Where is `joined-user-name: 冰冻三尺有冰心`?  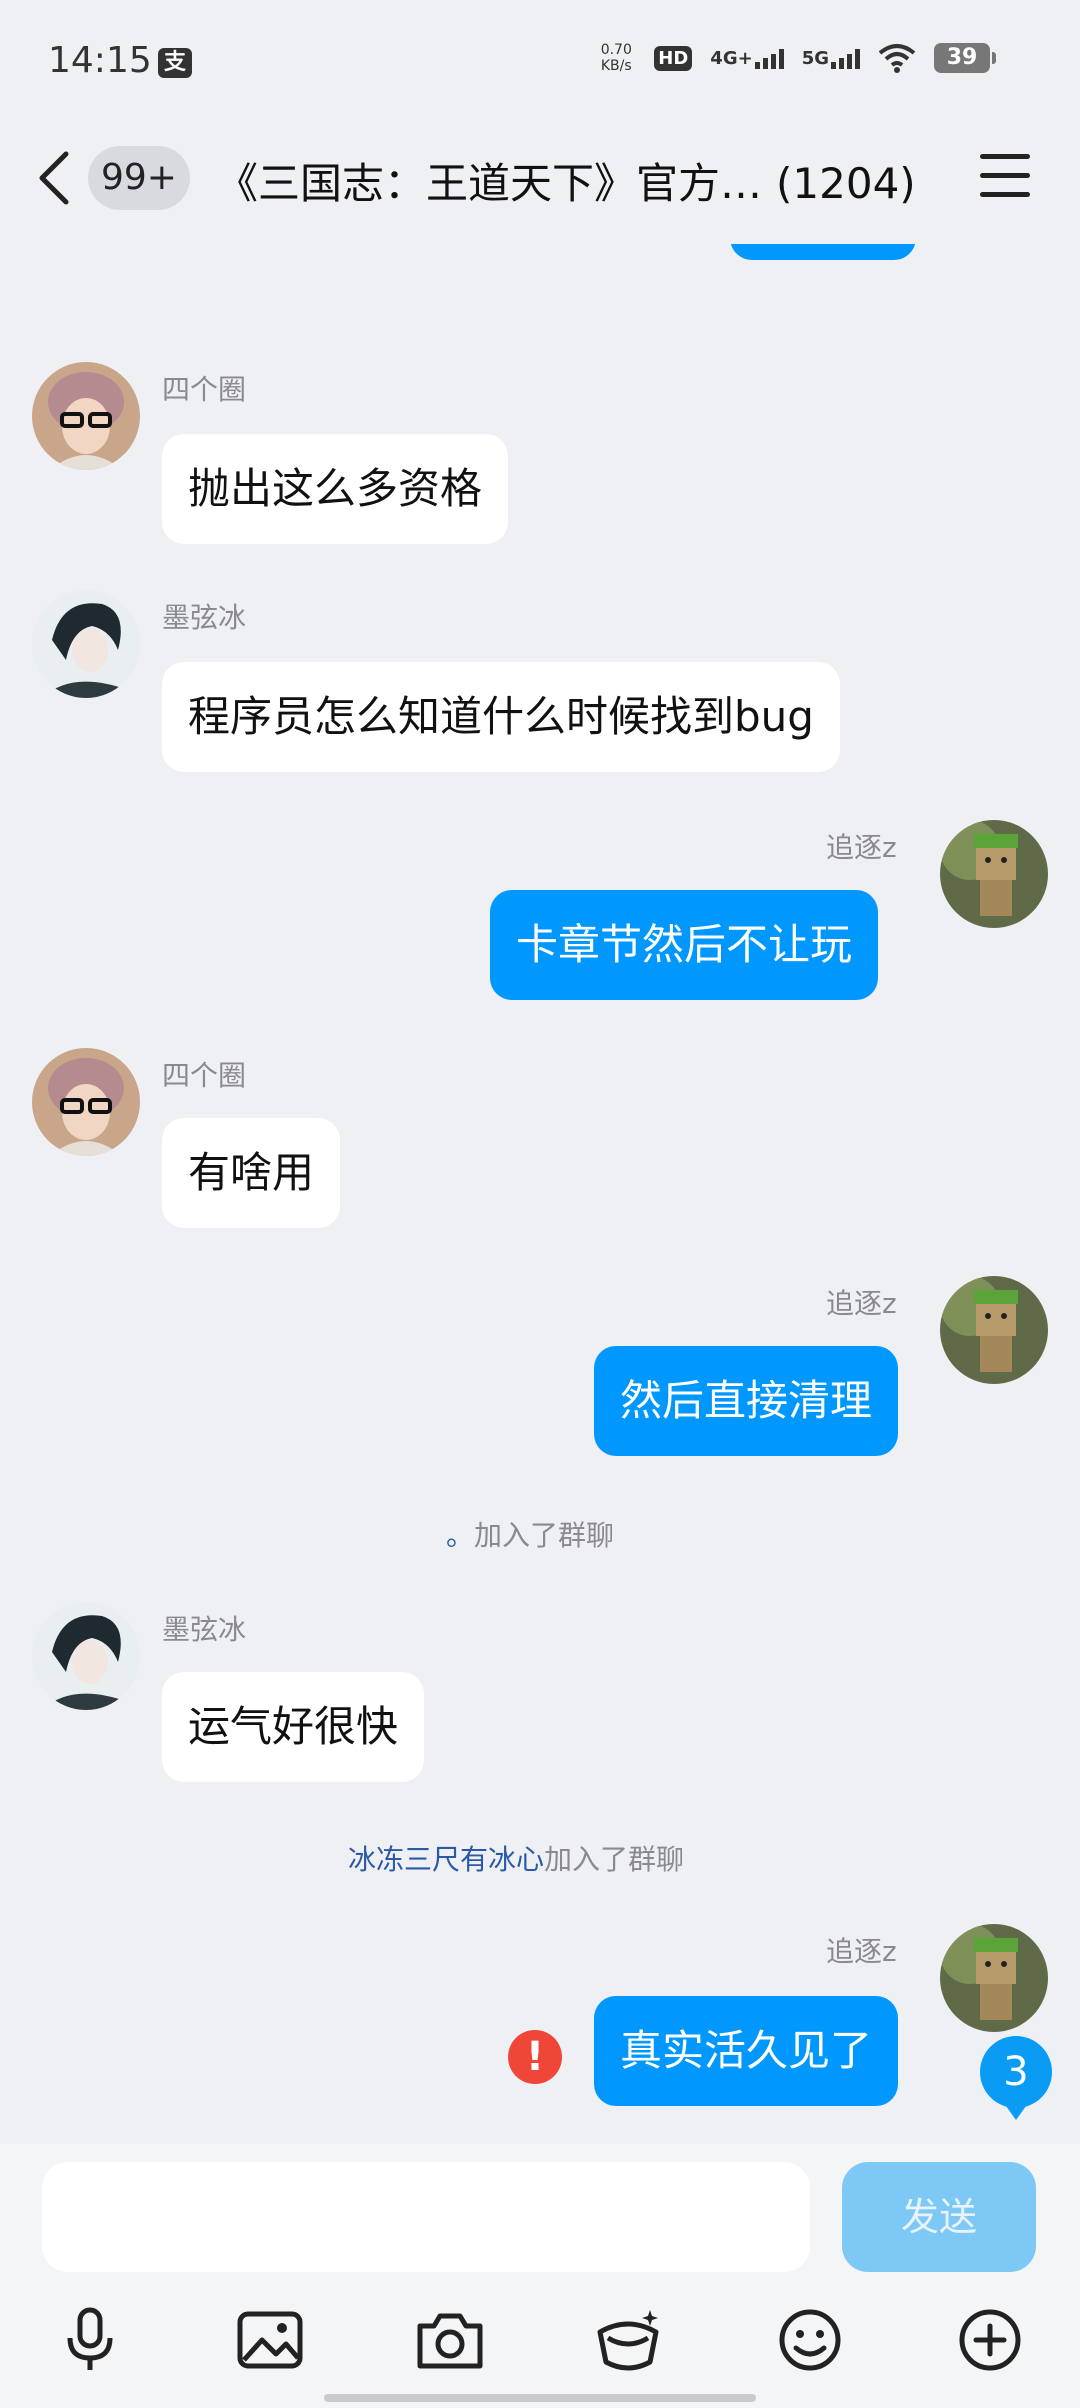
joined-user-name: 冰冻三尺有冰心 is located at coordinates (446, 1859).